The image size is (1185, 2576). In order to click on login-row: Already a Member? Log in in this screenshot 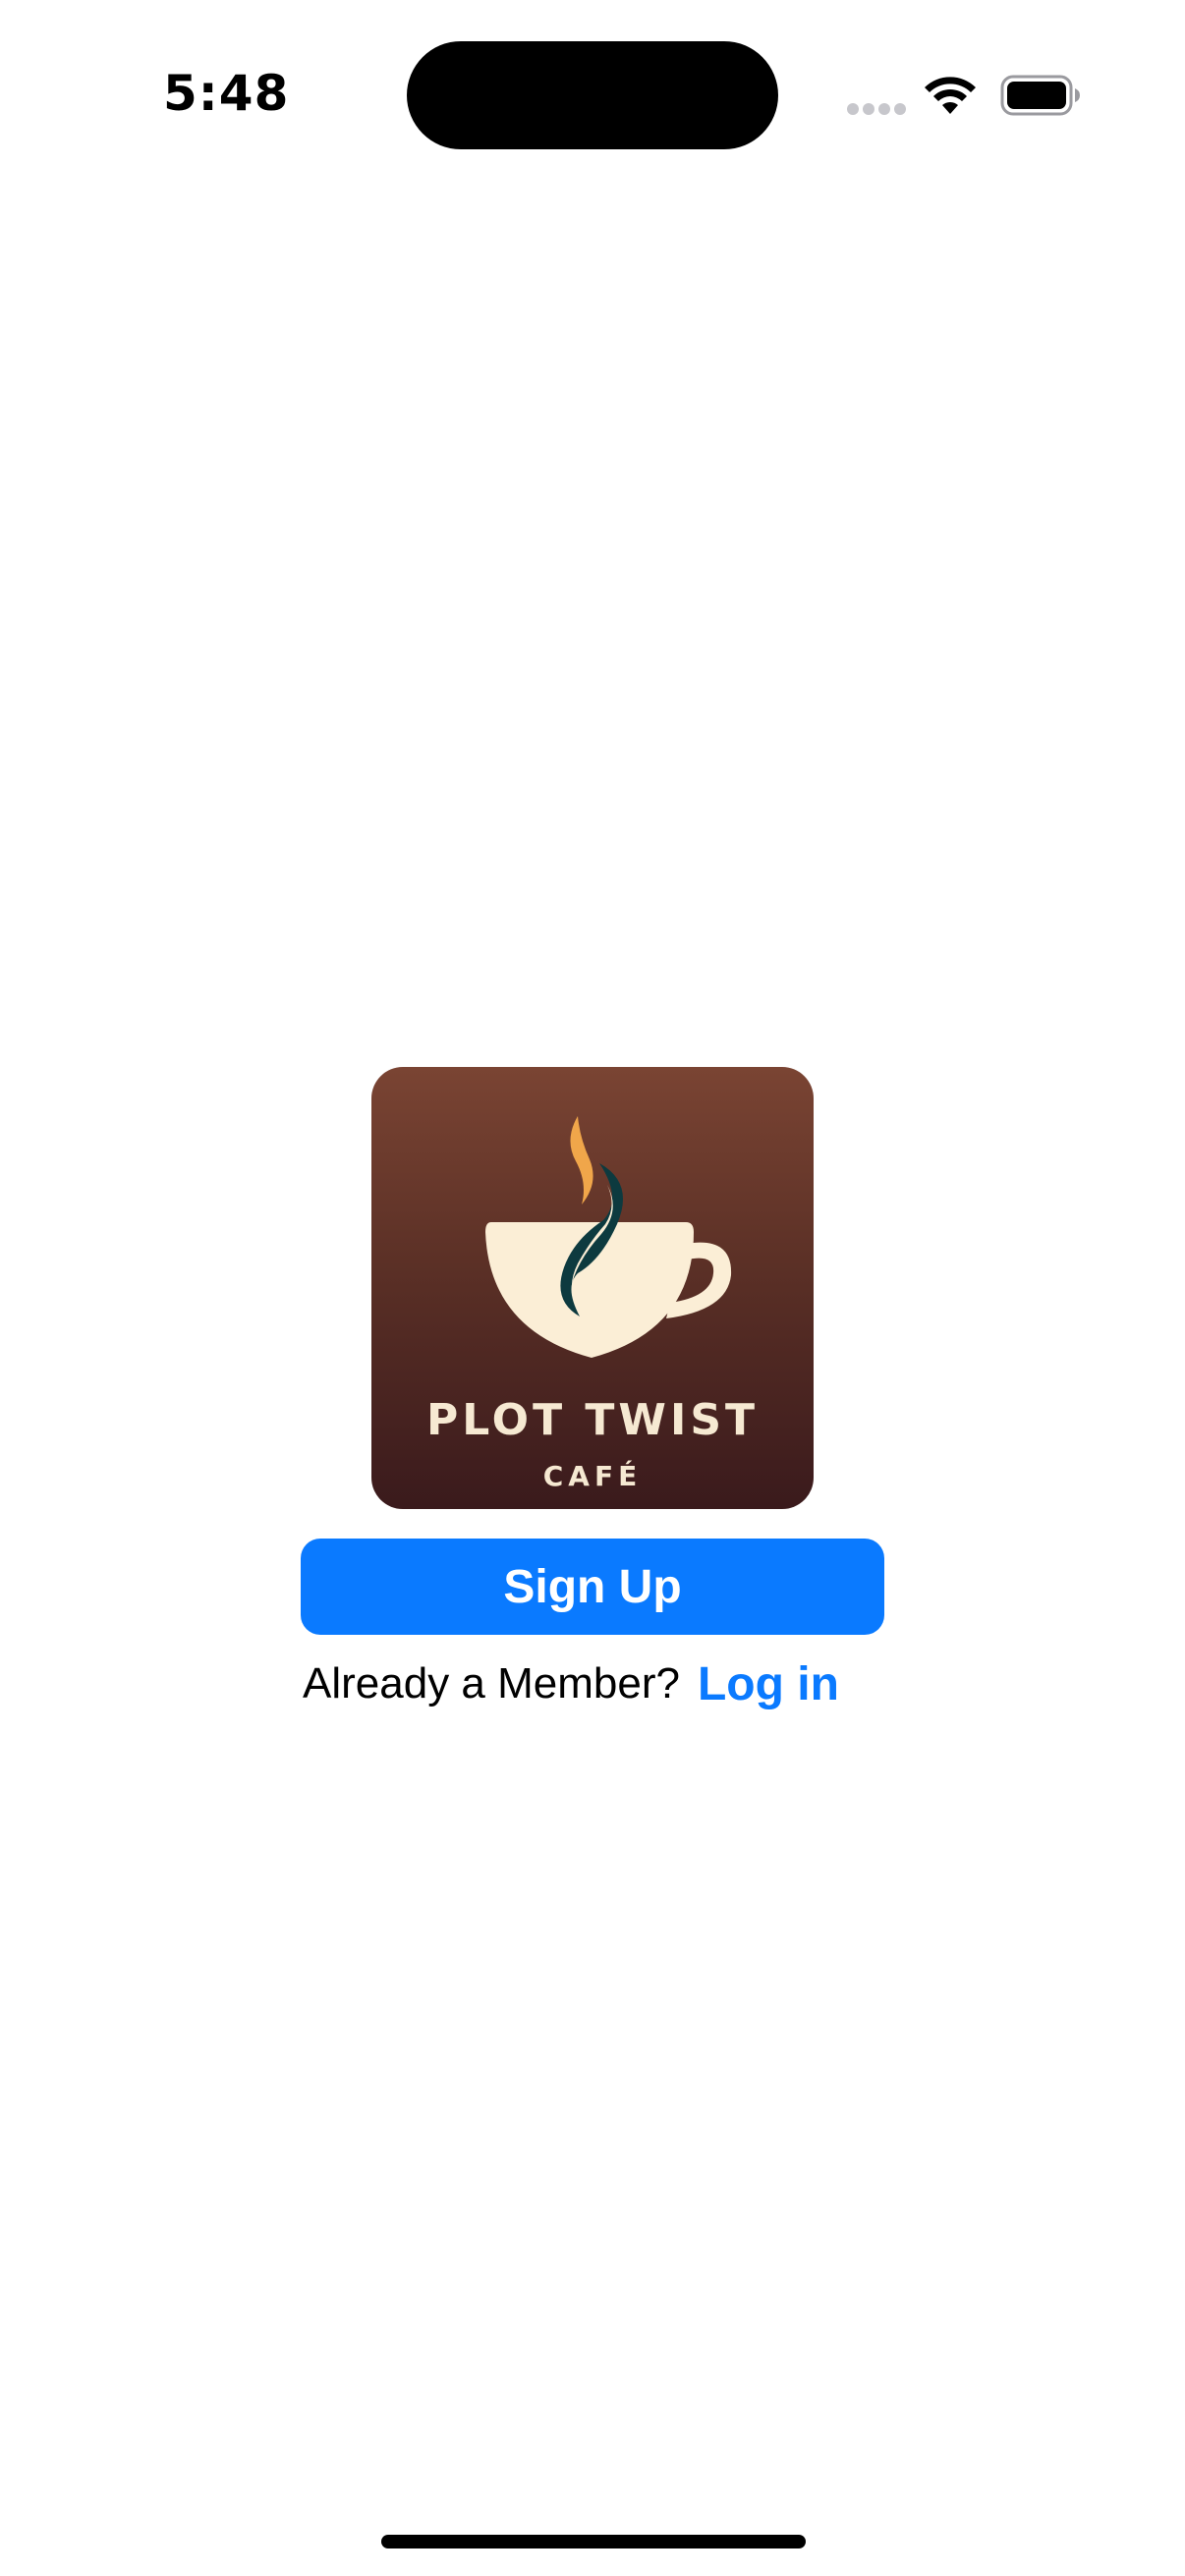, I will do `click(571, 1683)`.